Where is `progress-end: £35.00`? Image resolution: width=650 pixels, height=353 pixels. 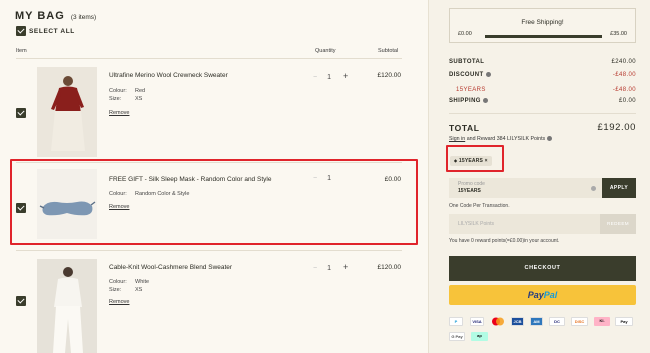 progress-end: £35.00 is located at coordinates (618, 34).